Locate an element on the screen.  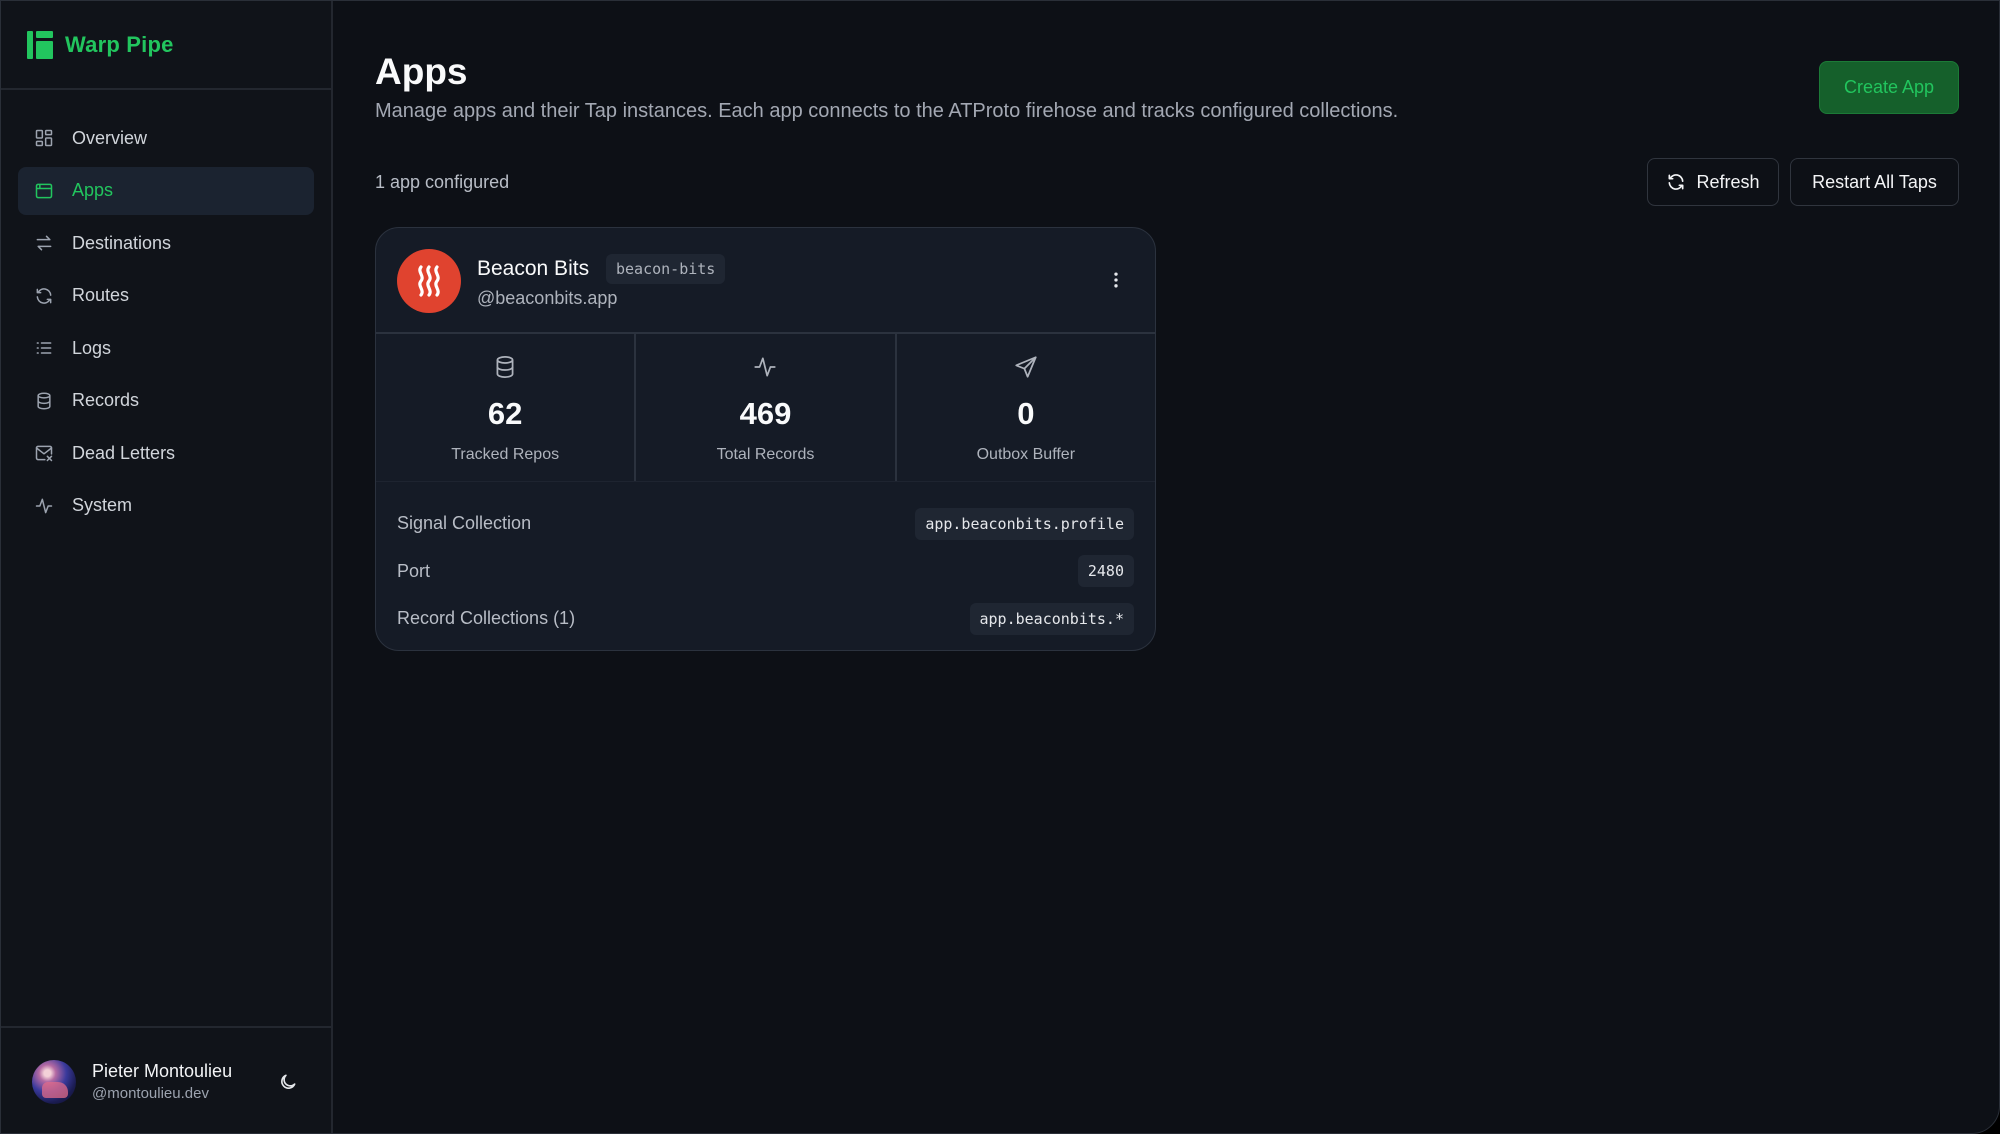
sidebar-item-label: System is located at coordinates (102, 505).